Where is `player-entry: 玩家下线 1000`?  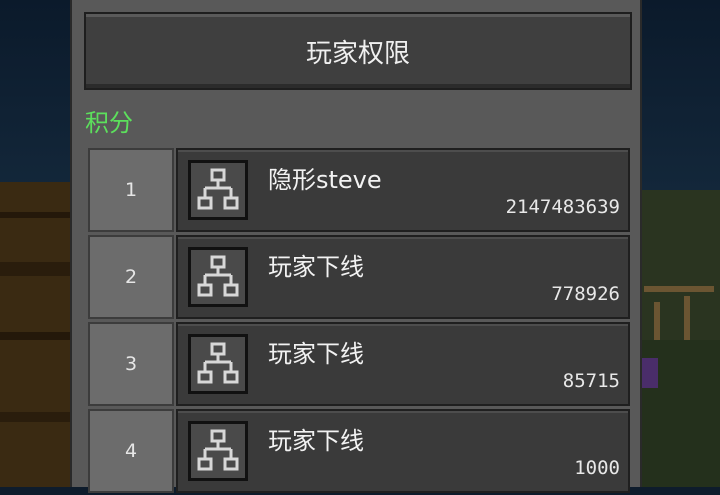 player-entry: 玩家下线 1000 is located at coordinates (403, 451).